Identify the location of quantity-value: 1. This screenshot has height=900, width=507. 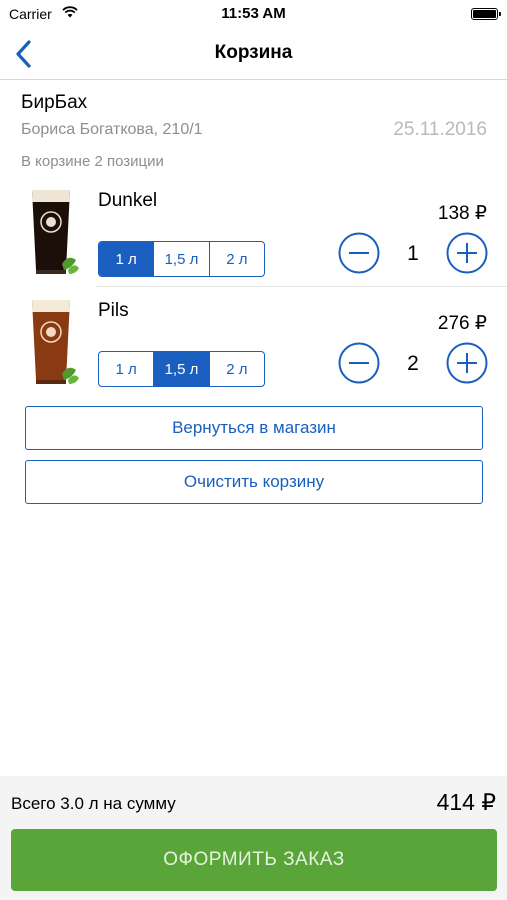
(413, 253).